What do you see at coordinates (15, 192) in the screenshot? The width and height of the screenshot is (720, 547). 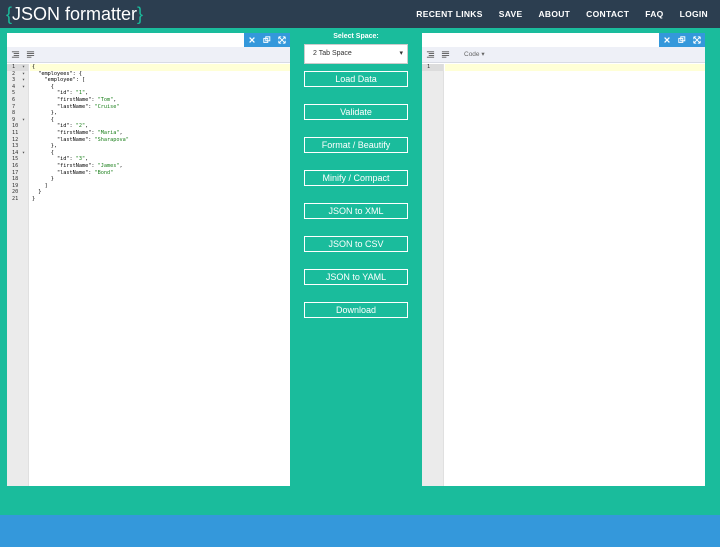 I see `line-number: 20` at bounding box center [15, 192].